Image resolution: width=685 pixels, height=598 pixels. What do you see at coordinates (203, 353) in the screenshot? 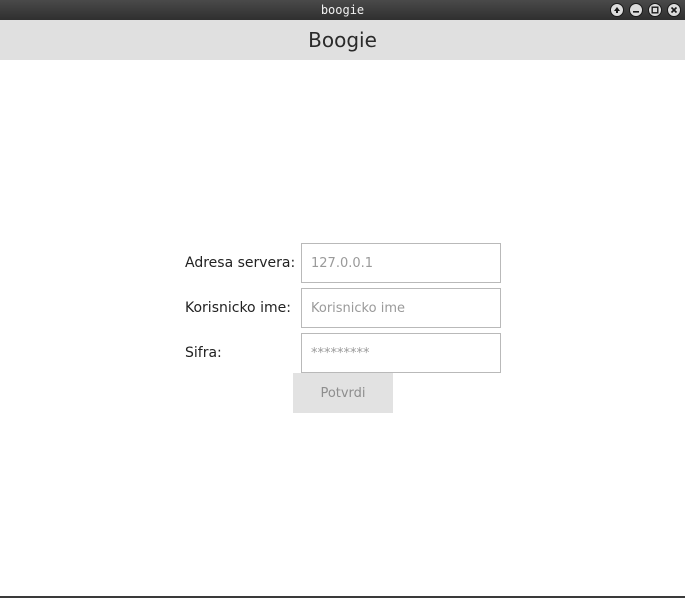
I see `password-label: Sifra:` at bounding box center [203, 353].